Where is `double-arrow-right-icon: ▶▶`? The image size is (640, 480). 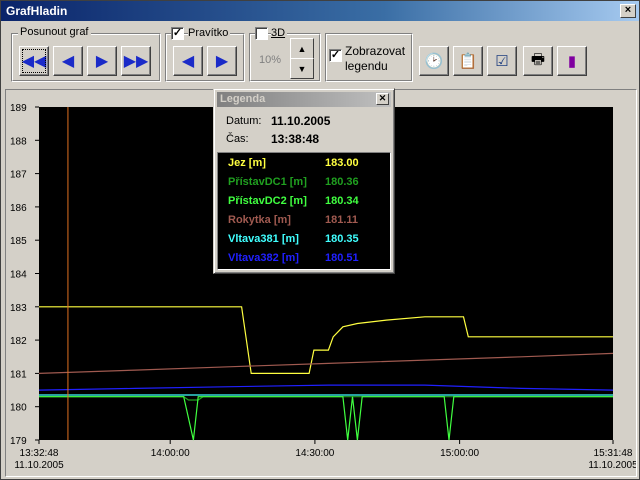 double-arrow-right-icon: ▶▶ is located at coordinates (136, 60).